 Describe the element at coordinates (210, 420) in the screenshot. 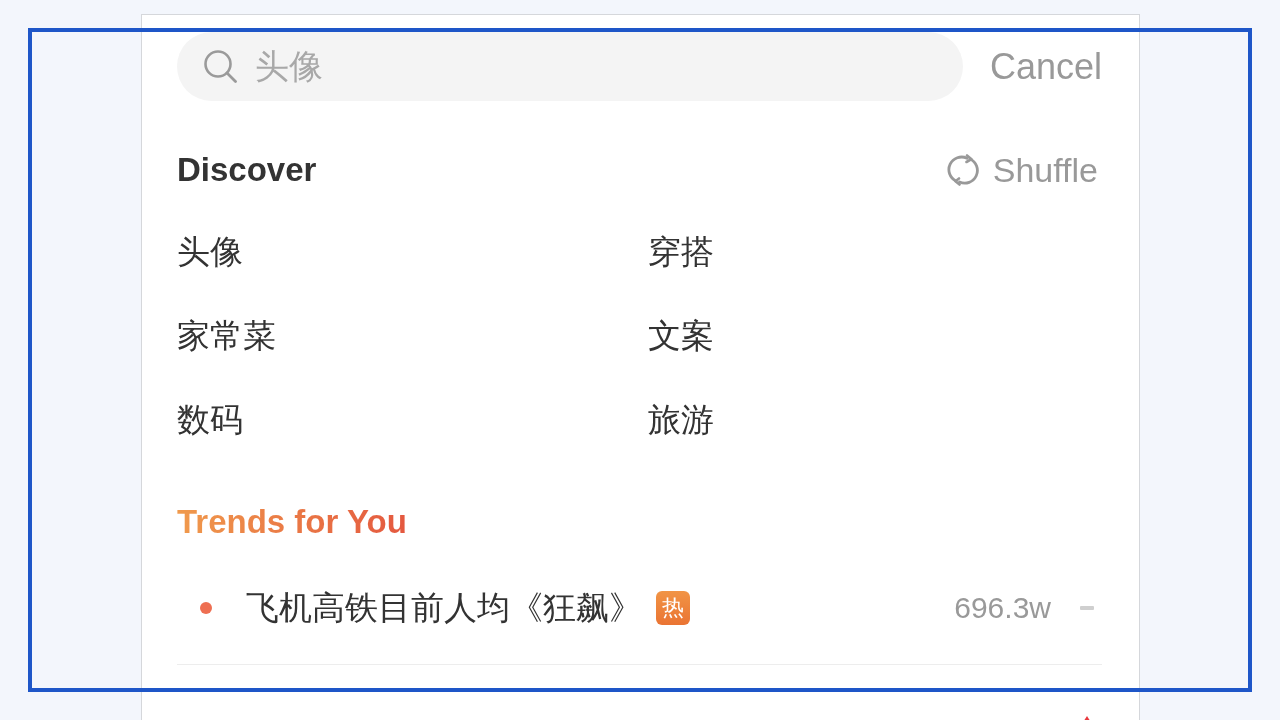

I see `discover-link: 数码` at that location.